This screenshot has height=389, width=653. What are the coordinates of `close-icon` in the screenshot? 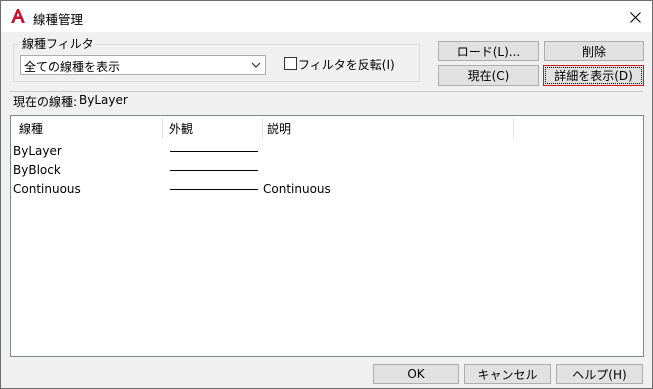 It's located at (635, 17).